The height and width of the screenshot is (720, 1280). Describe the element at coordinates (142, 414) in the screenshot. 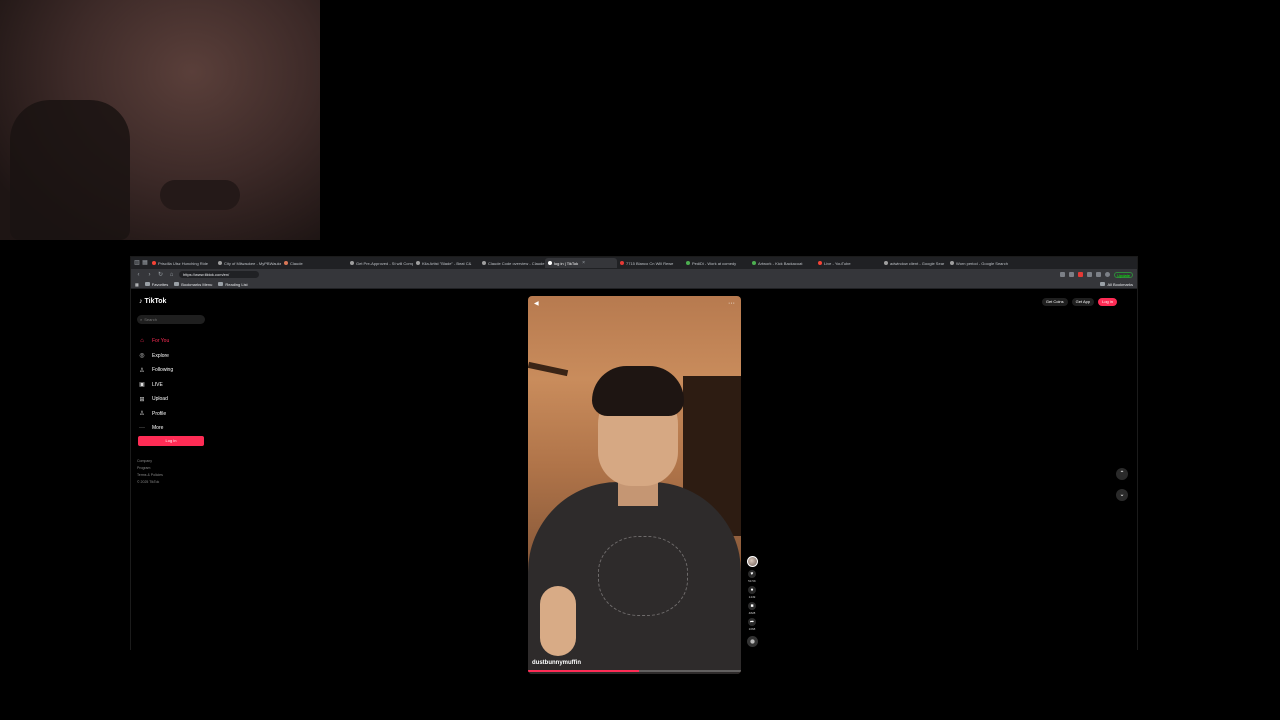

I see `profile-icon: ♙` at that location.